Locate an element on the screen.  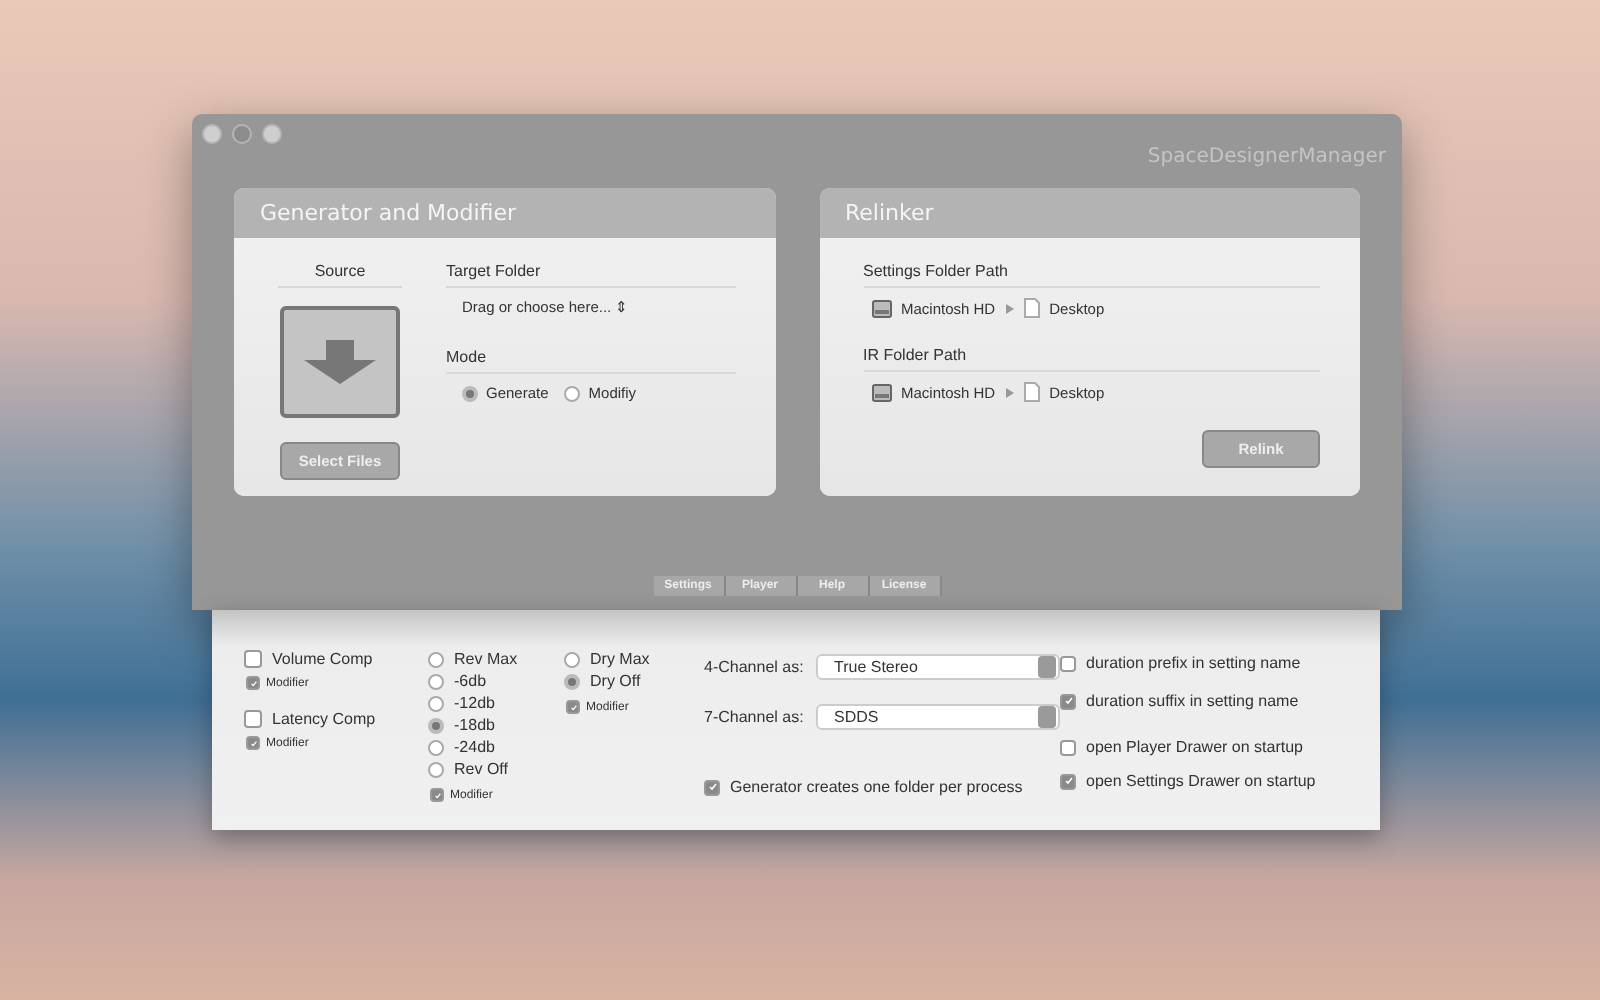
checkbox-label: Latency Comp is located at coordinates (324, 719).